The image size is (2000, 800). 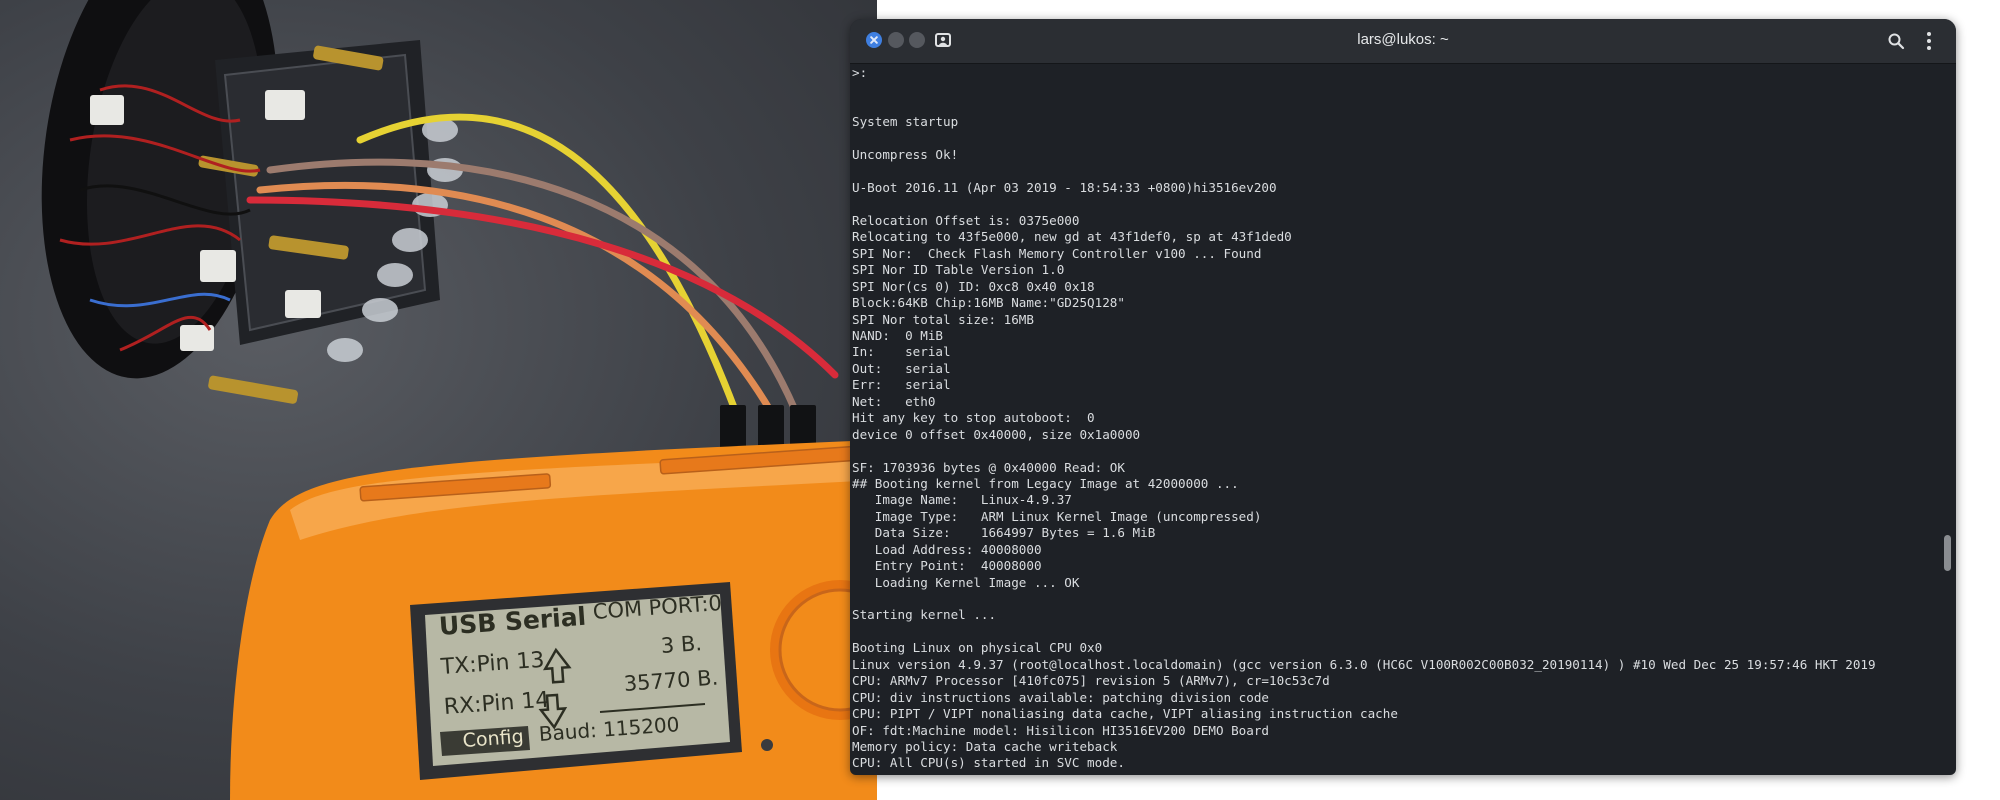 I want to click on terminal-line: Uncompress Ok!, so click(x=905, y=155).